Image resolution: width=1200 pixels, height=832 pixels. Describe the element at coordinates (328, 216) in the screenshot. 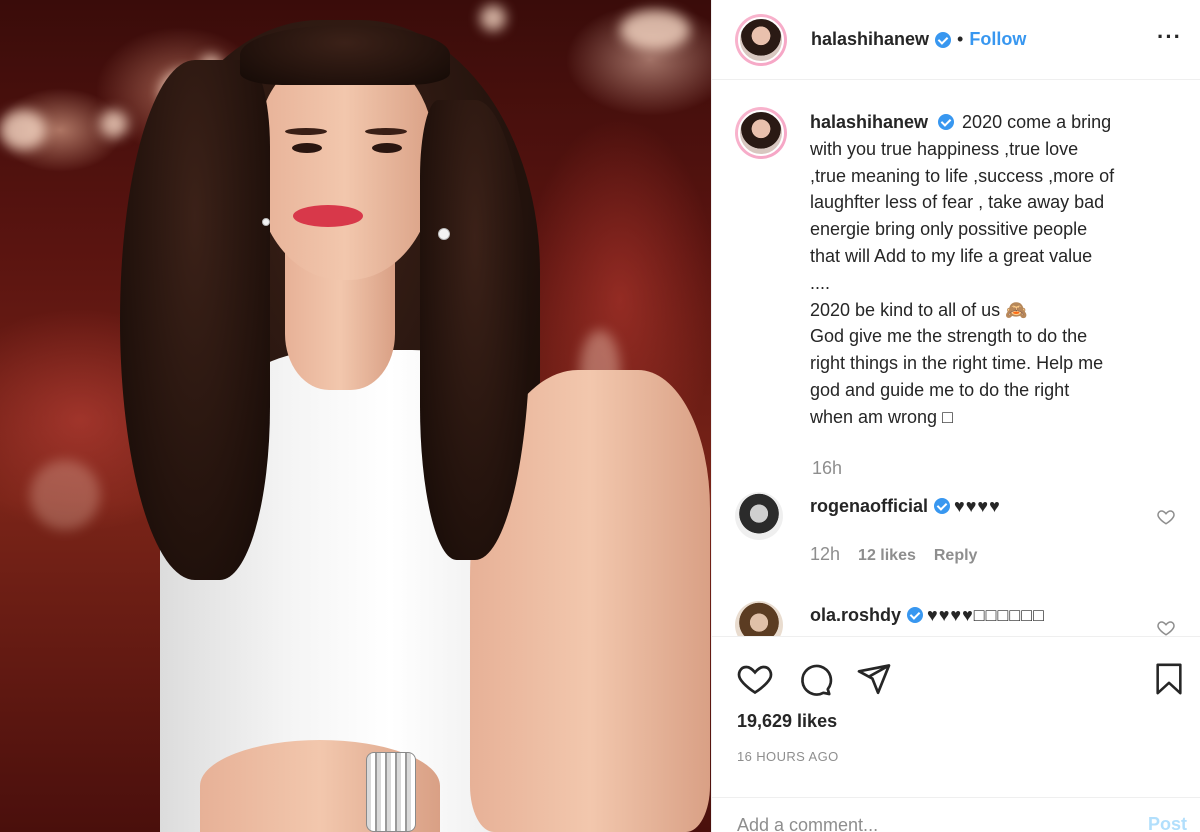

I see `lips` at that location.